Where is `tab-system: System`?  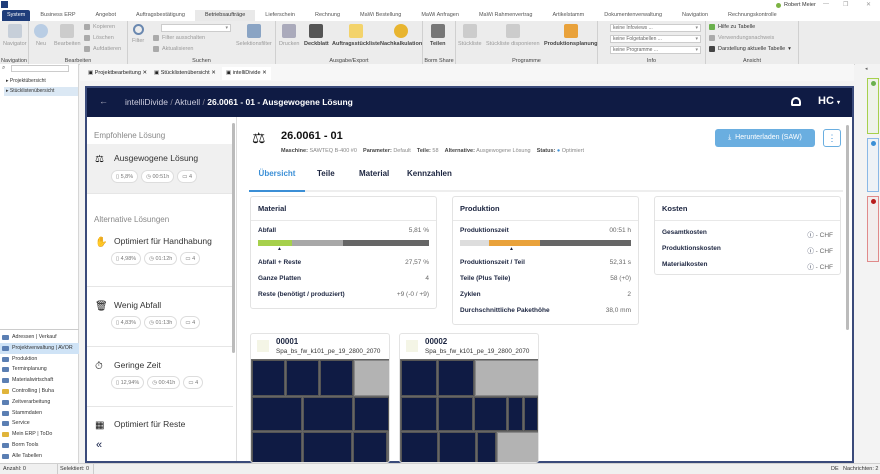
tab-system: System is located at coordinates (16, 15).